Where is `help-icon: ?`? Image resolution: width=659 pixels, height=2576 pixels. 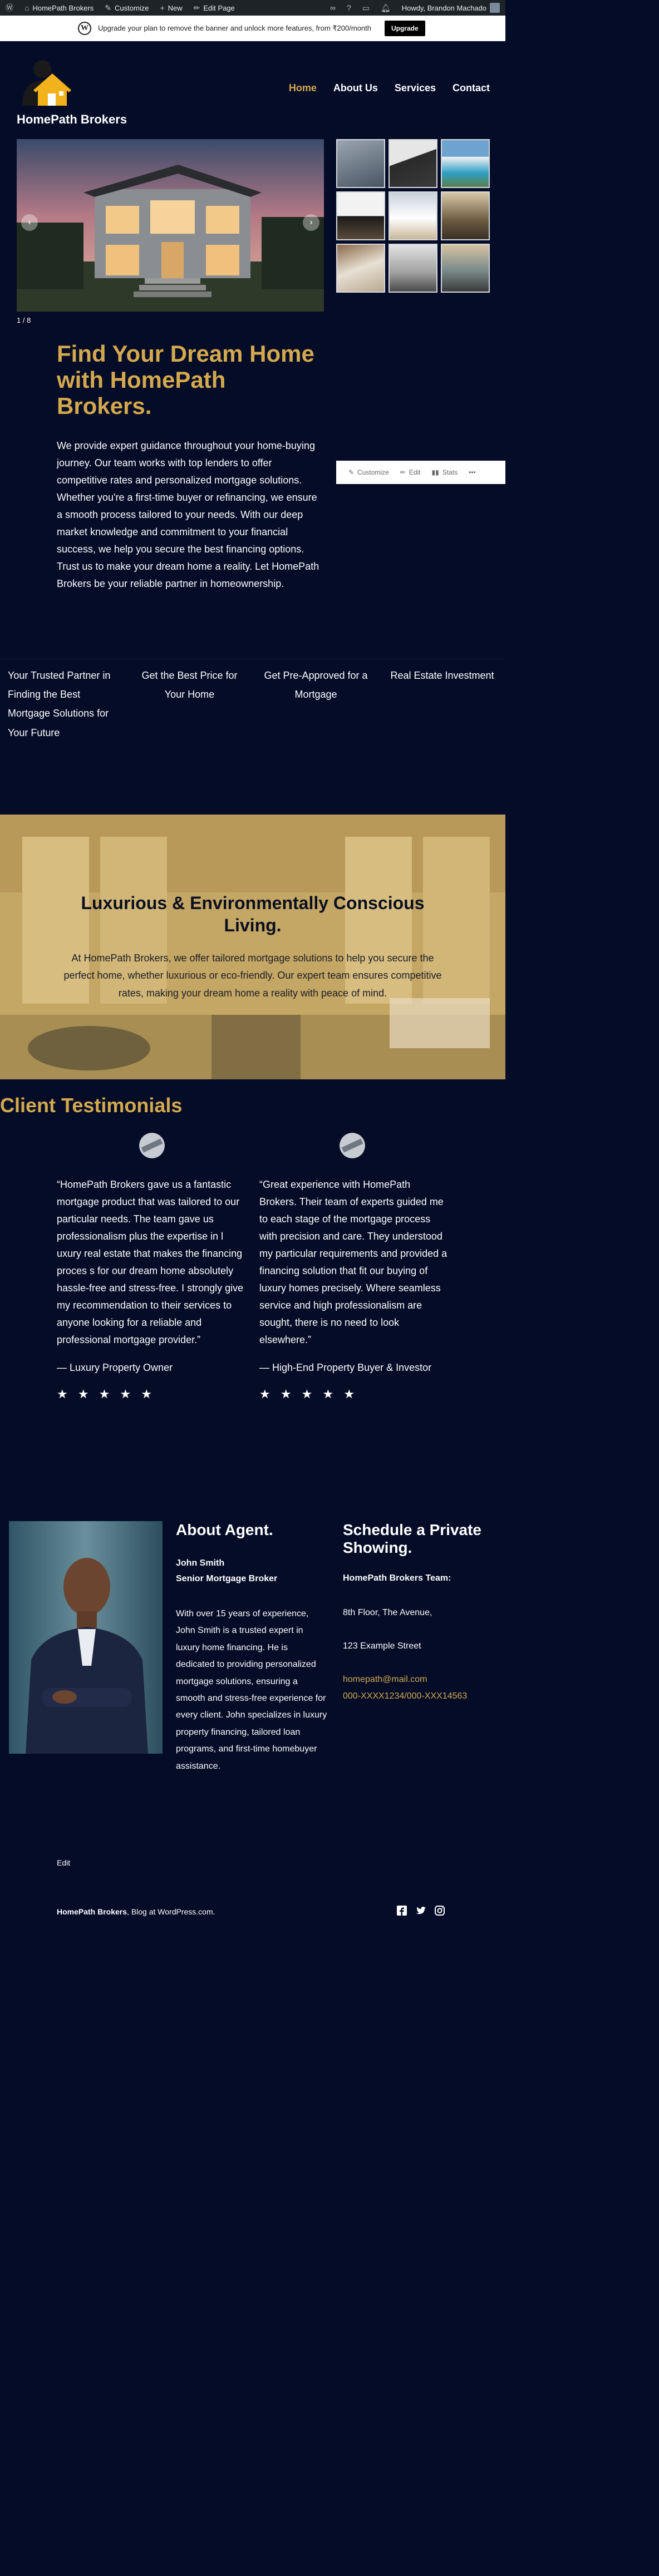 help-icon: ? is located at coordinates (348, 7).